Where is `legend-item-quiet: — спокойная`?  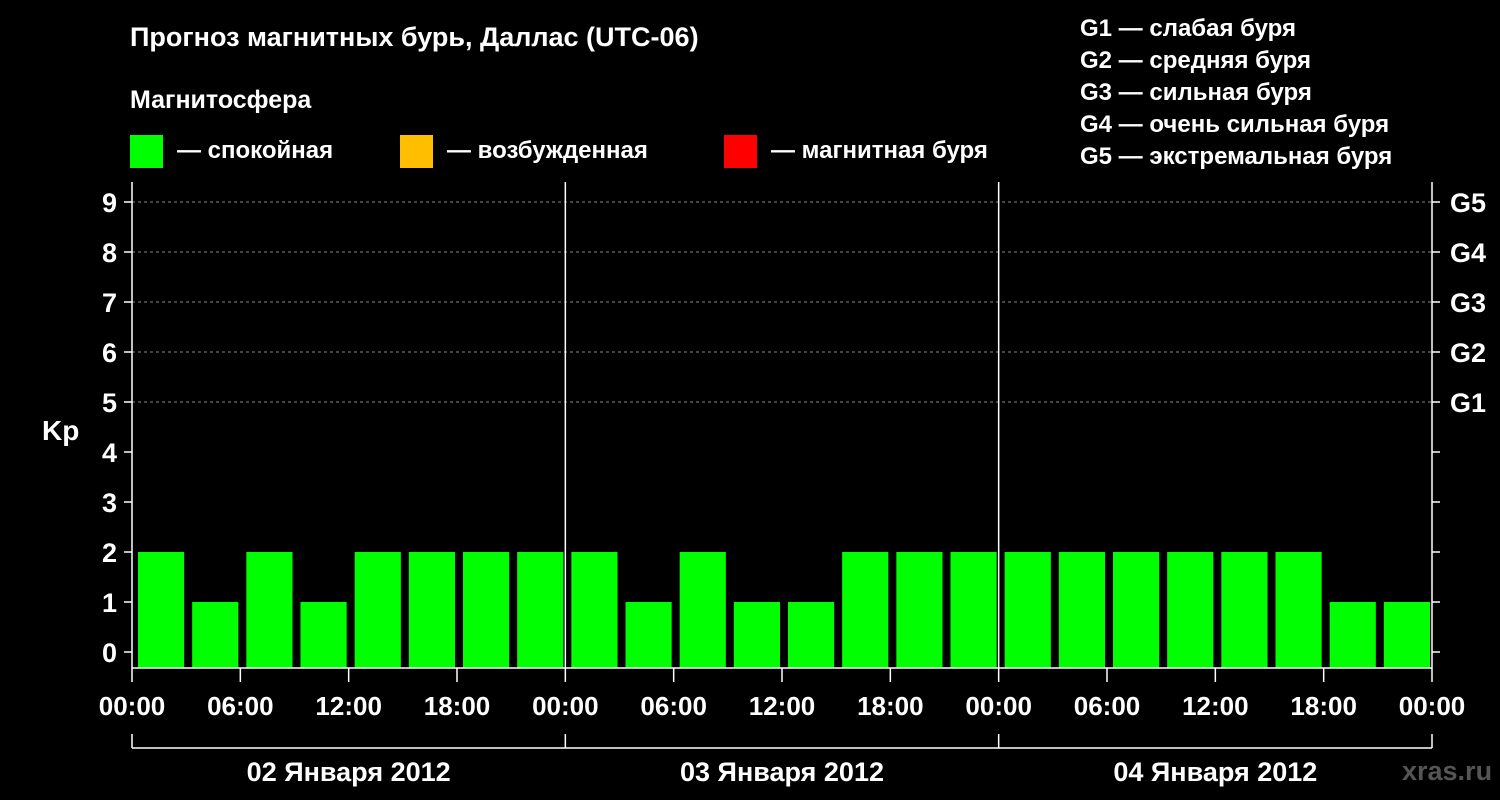 legend-item-quiet: — спокойная is located at coordinates (231, 151).